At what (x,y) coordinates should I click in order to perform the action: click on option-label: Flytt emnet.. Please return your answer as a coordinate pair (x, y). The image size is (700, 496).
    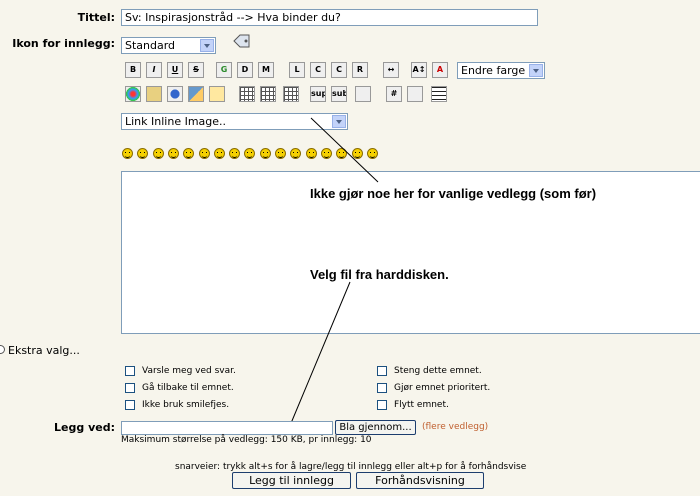
    Looking at the image, I should click on (421, 405).